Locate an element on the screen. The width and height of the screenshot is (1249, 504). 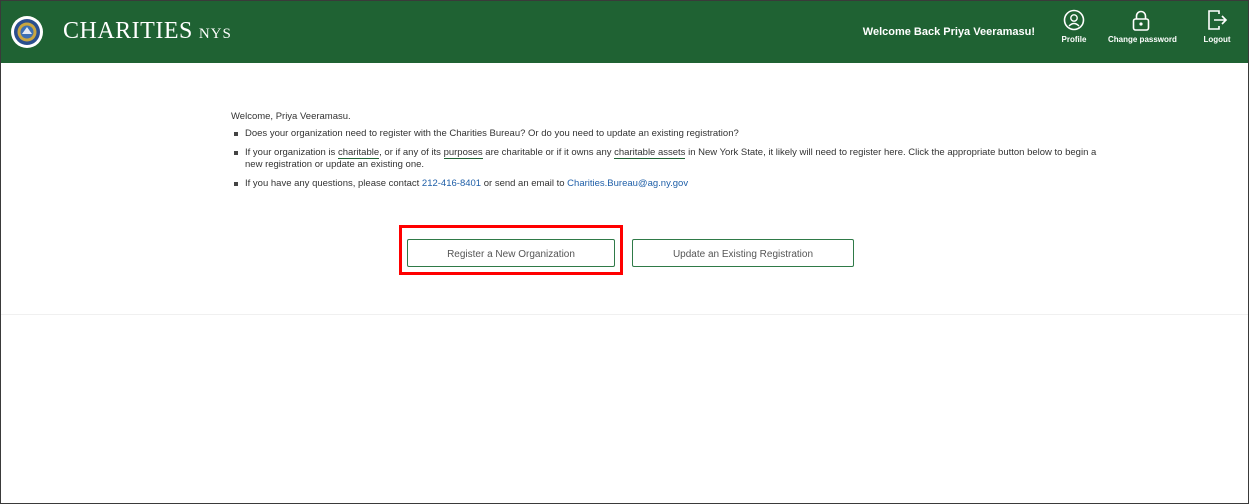
bullet-text: are charitable or if it owns any is located at coordinates (548, 152).